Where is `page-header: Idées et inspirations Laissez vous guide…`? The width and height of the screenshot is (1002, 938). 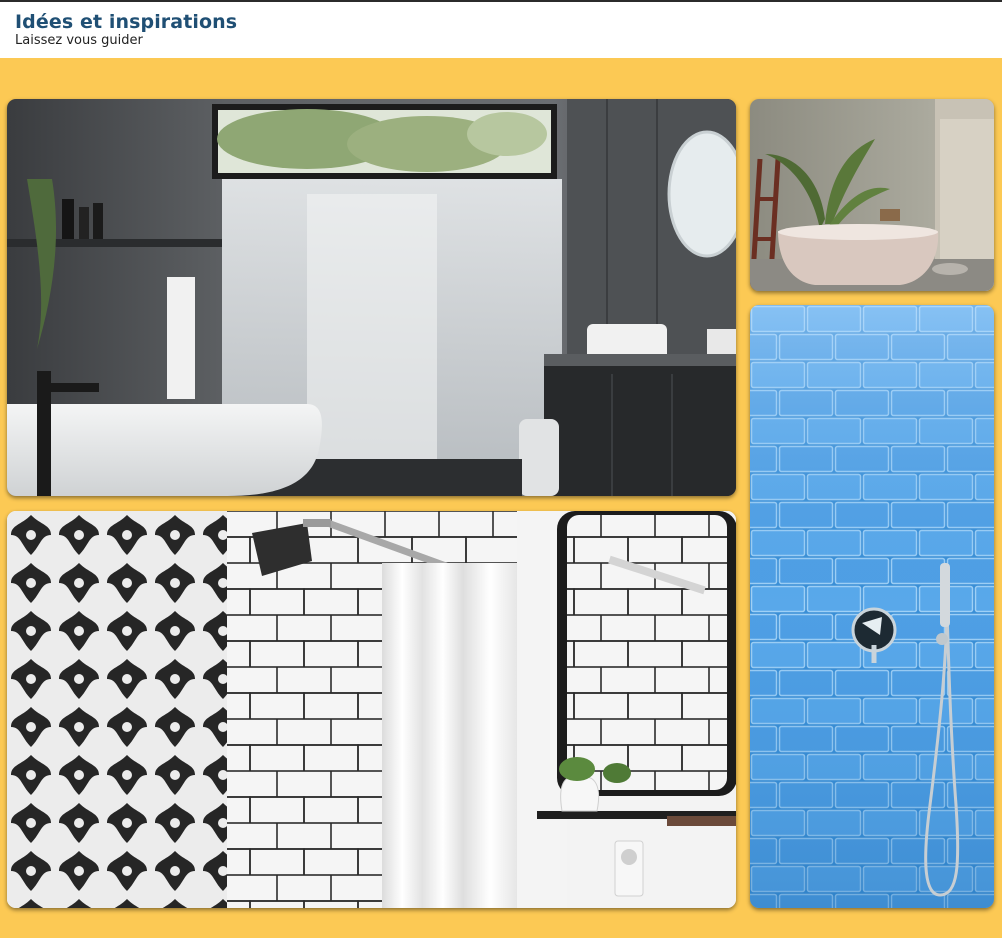 page-header: Idées et inspirations Laissez vous guide… is located at coordinates (501, 29).